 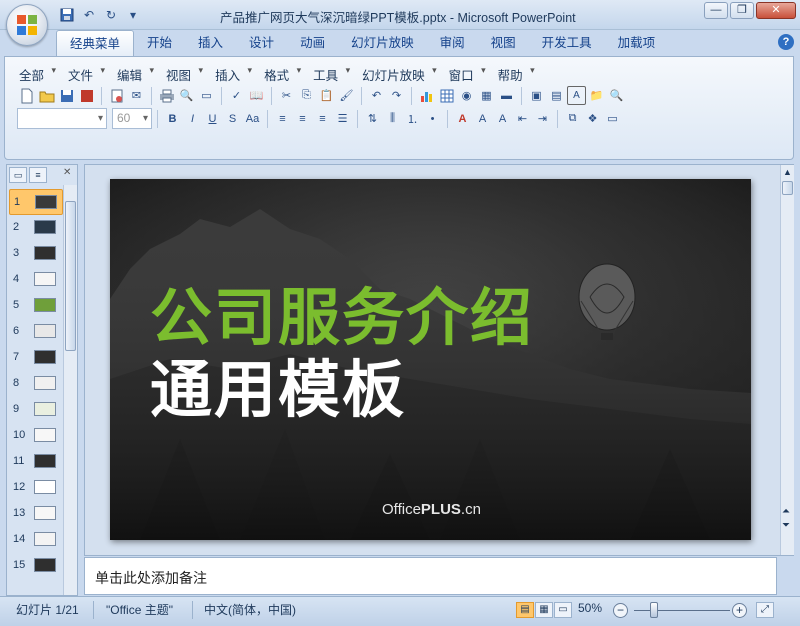 What do you see at coordinates (742, 10) in the screenshot?
I see `restore-button: ❐` at bounding box center [742, 10].